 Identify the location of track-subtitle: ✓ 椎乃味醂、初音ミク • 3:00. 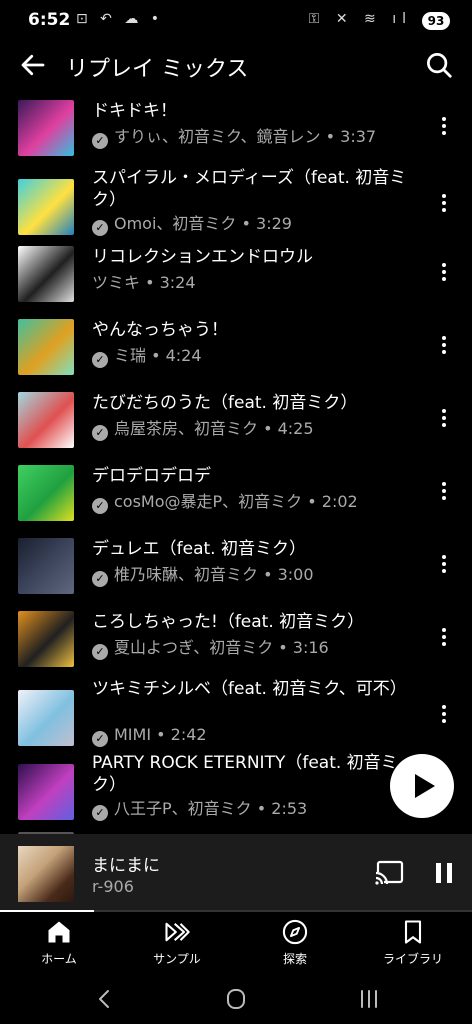
(257, 575).